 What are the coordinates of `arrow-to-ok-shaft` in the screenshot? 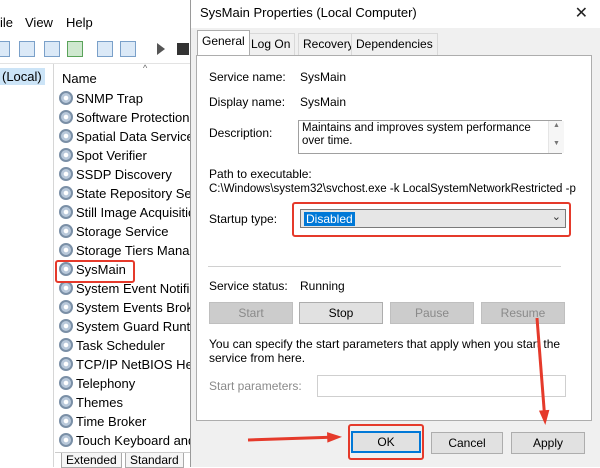 It's located at (293, 438).